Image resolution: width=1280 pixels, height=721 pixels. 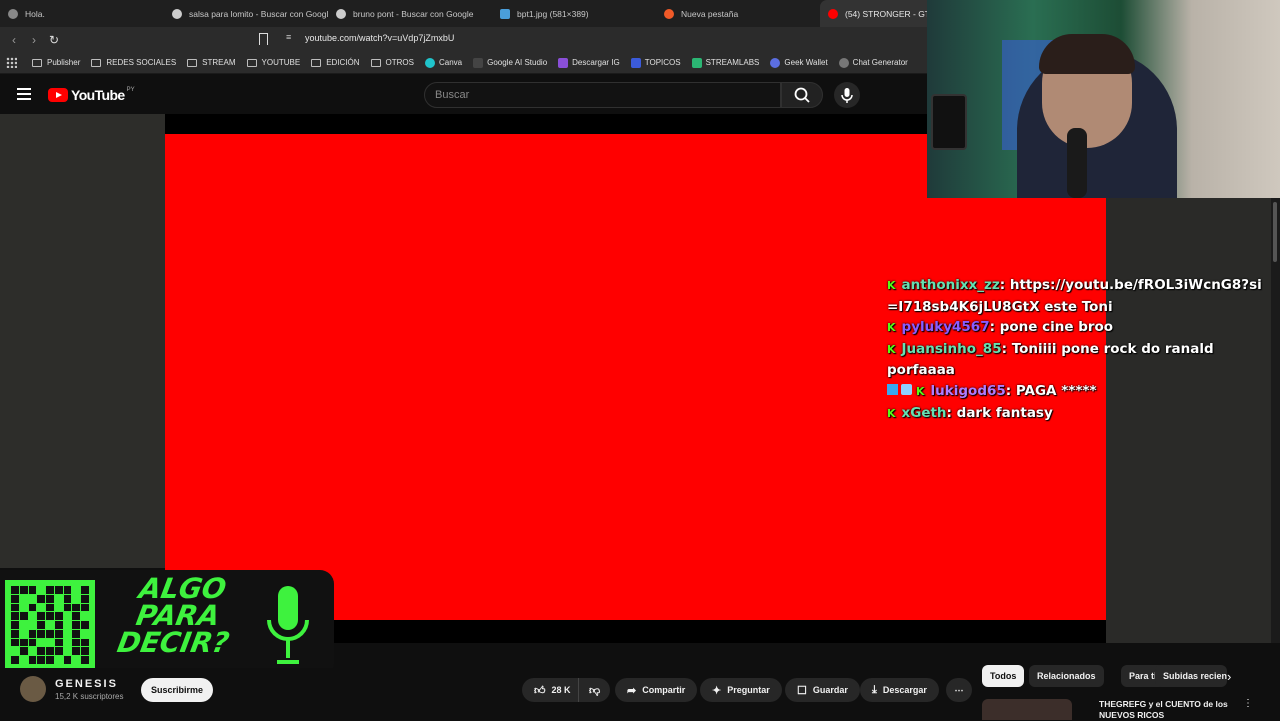 I want to click on chat-generator-icon, so click(x=843, y=62).